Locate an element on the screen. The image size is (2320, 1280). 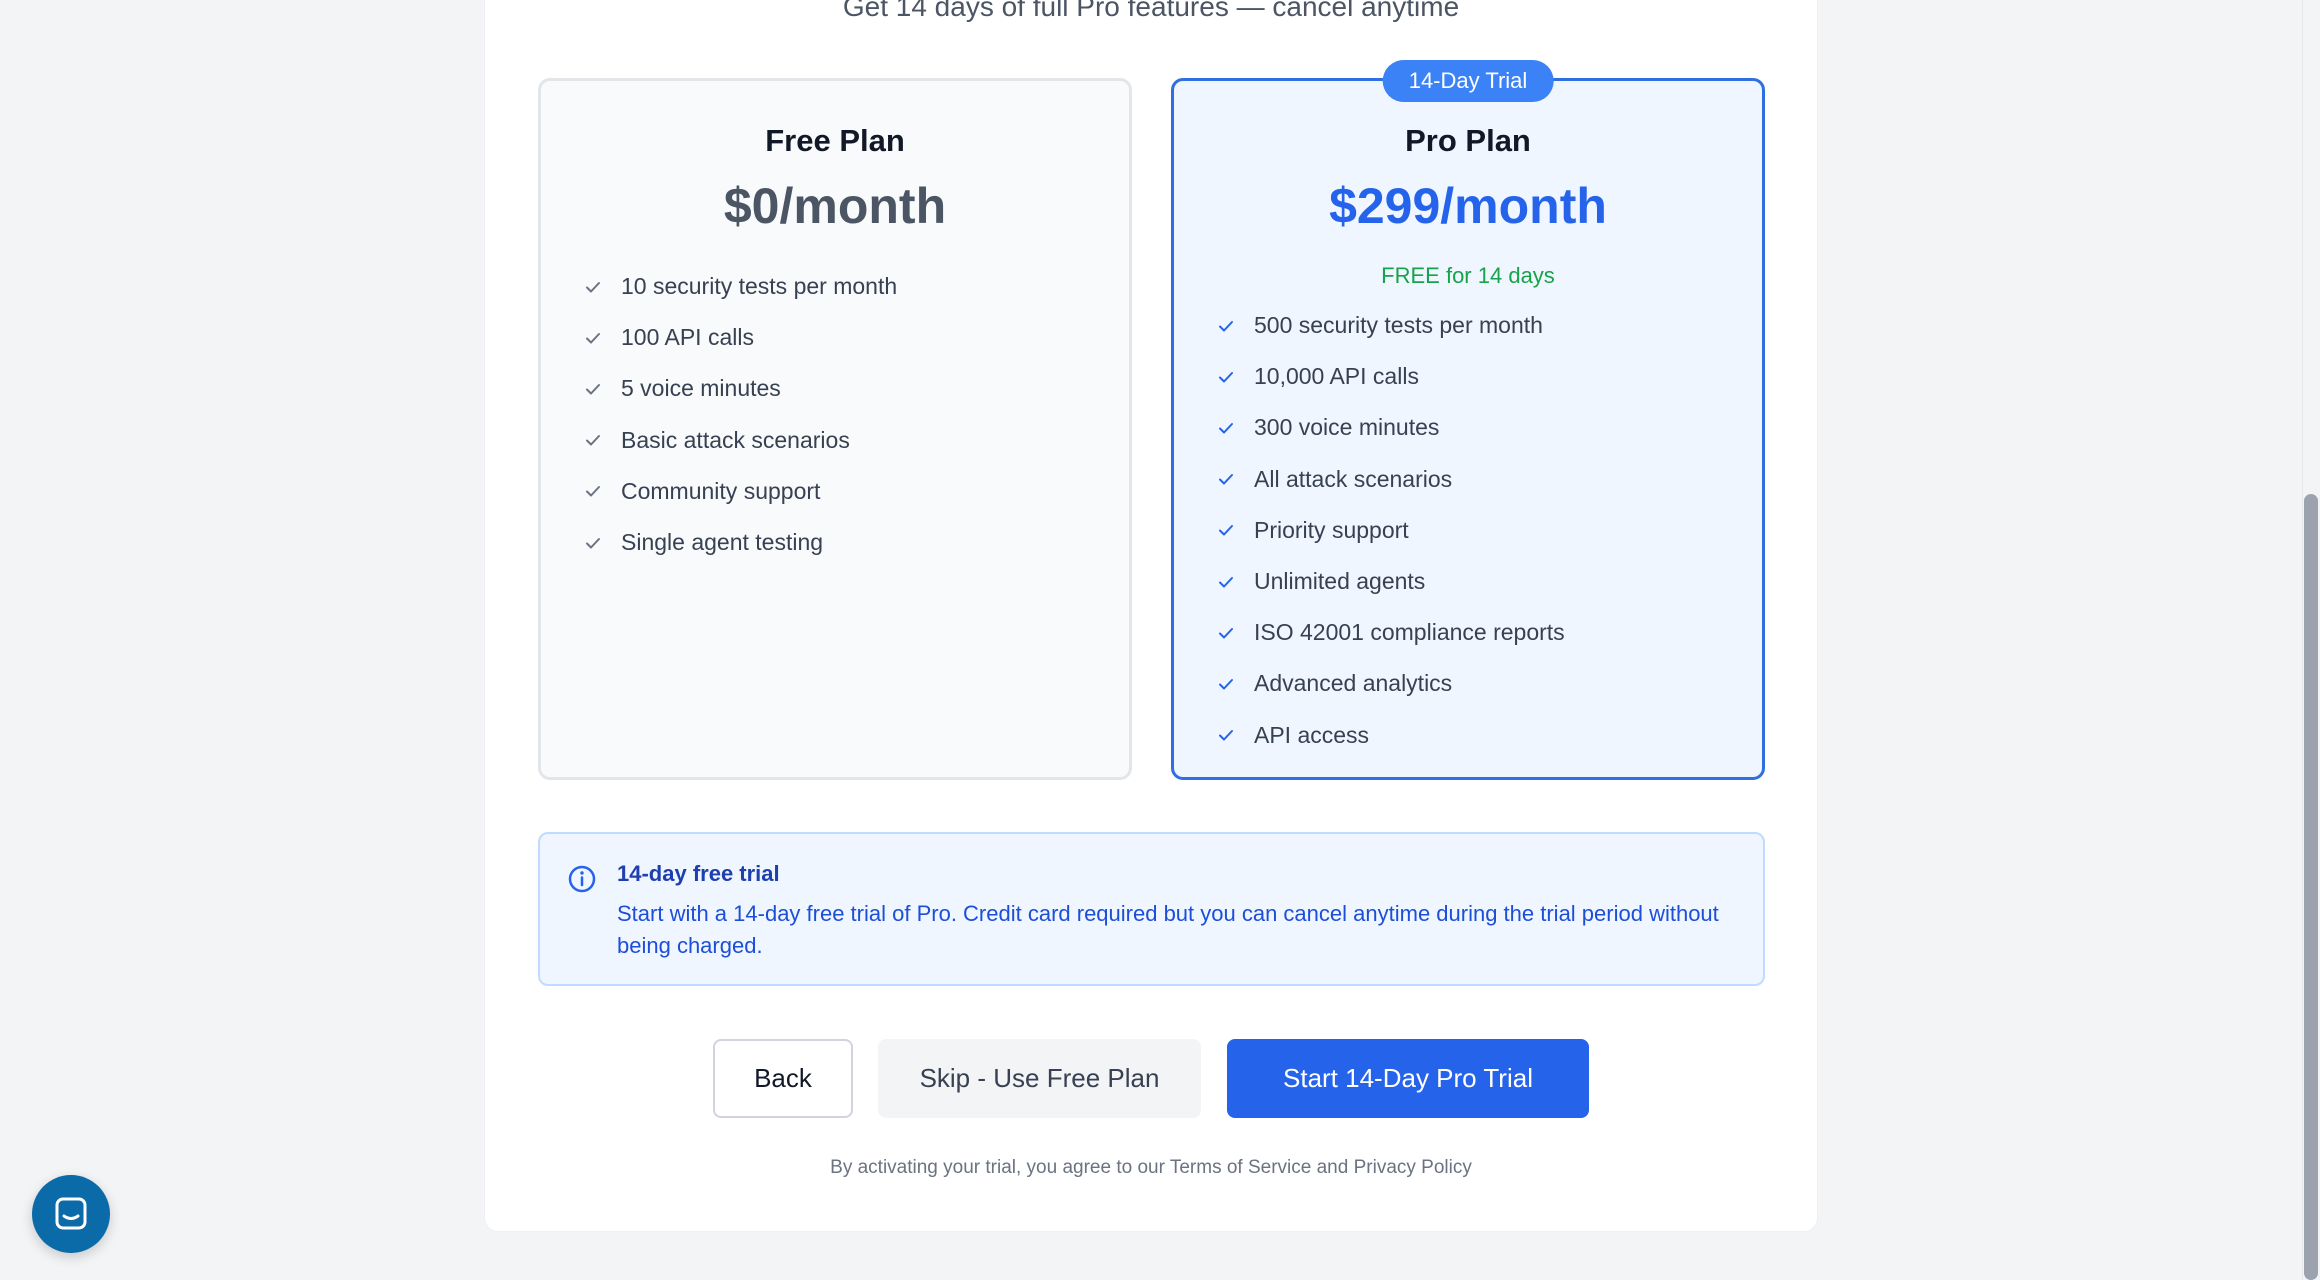
plan-name: Free Plan is located at coordinates (835, 140).